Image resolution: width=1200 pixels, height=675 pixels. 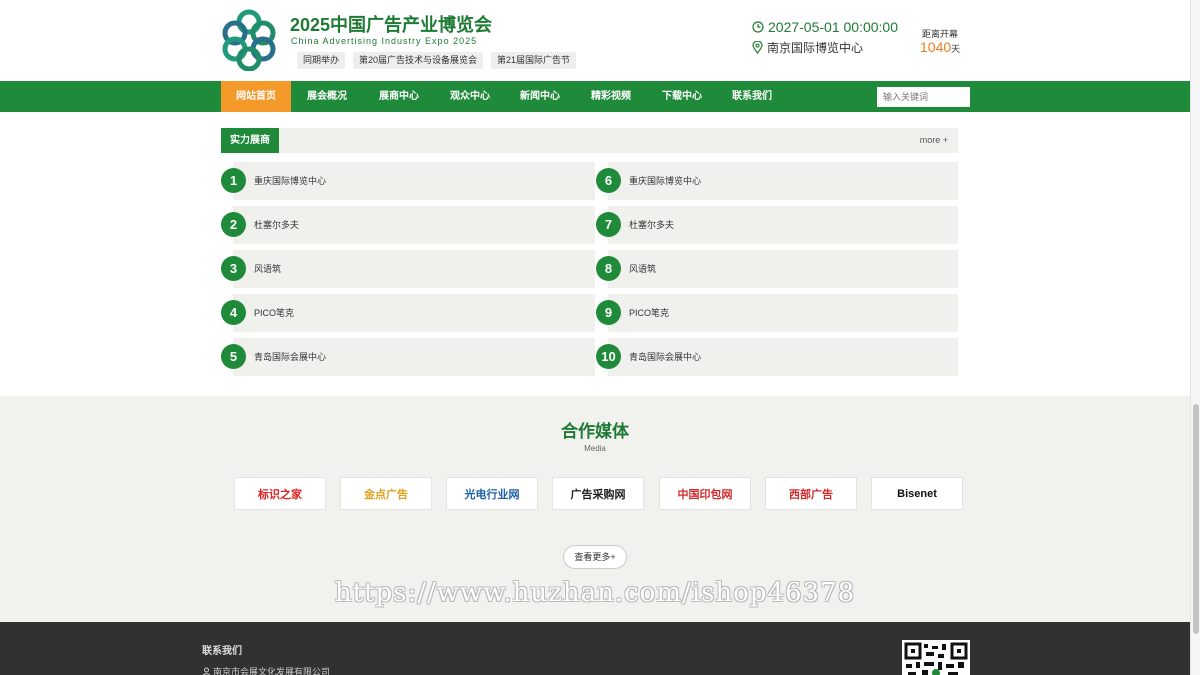 What do you see at coordinates (757, 47) in the screenshot?
I see `location-pin-icon` at bounding box center [757, 47].